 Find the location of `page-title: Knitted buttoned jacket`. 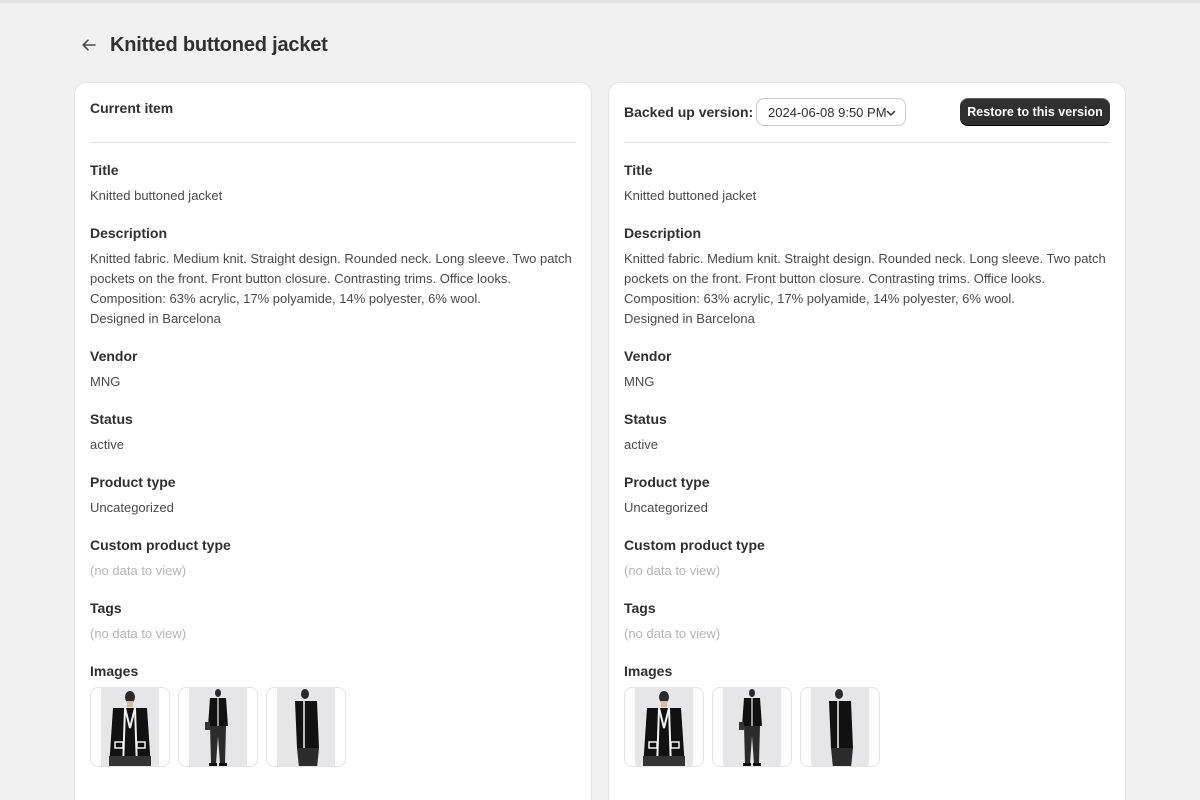

page-title: Knitted buttoned jacket is located at coordinates (219, 44).